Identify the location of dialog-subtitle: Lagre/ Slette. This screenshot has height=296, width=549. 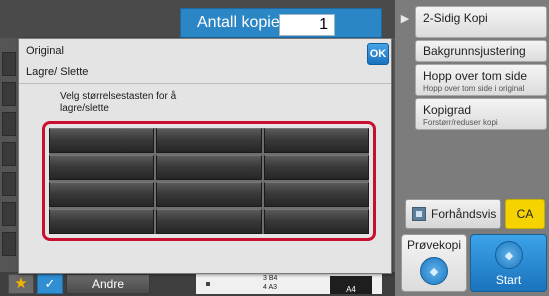
(57, 72).